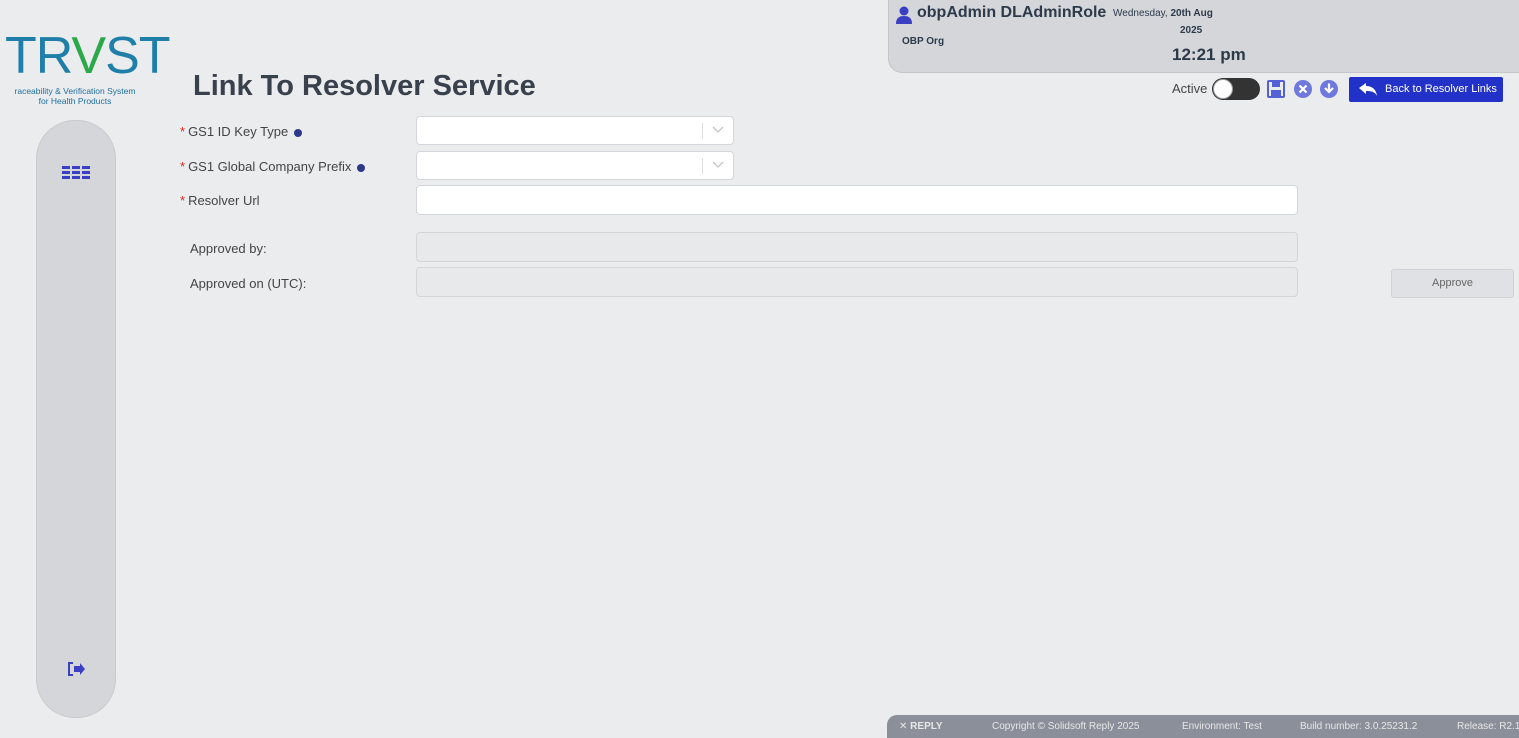  Describe the element at coordinates (857, 247) in the screenshot. I see `approved-by-field` at that location.